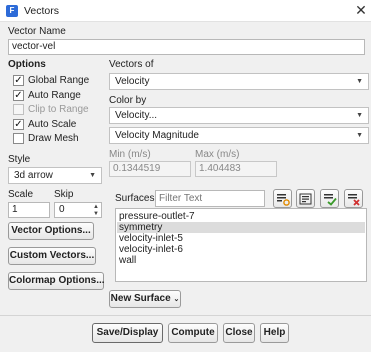 This screenshot has width=371, height=352. Describe the element at coordinates (140, 298) in the screenshot. I see `new-surface-label: New Surface` at that location.